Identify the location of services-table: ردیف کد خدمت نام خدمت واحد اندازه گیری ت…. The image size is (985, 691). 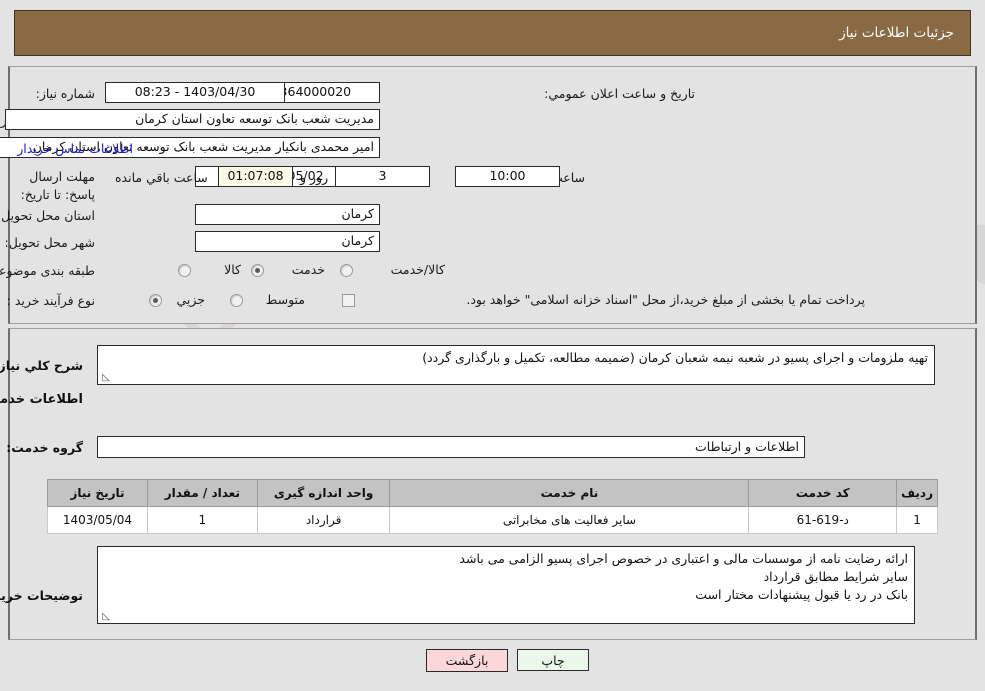
(492, 506).